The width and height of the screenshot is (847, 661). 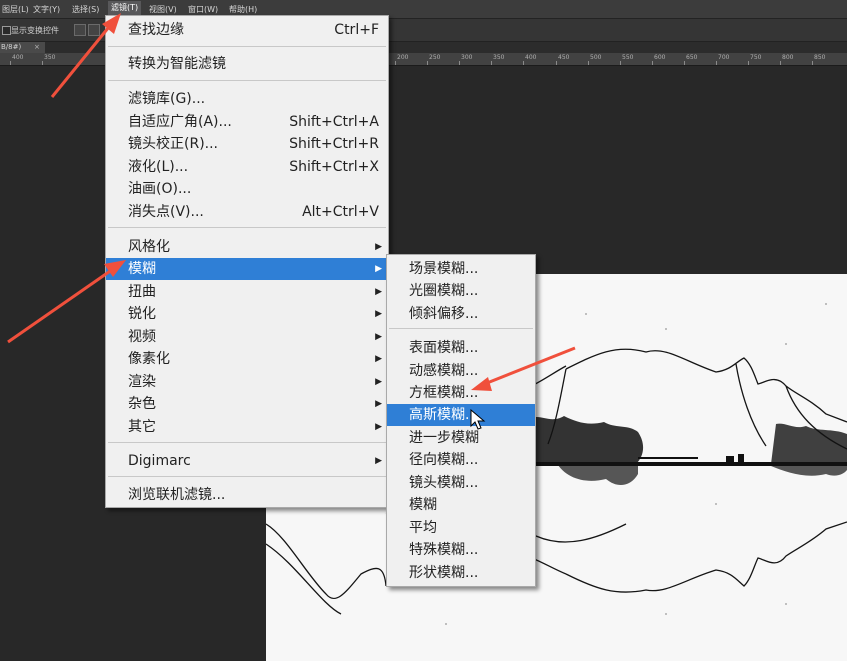 I want to click on menu-item-adaptive-wide-angle: 自适应广角(A)... Shift+Ctrl+A, so click(x=247, y=122).